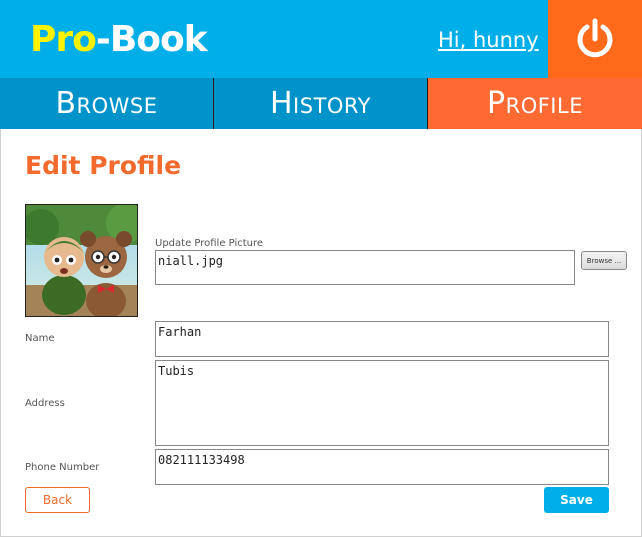  I want to click on greeting-link: Hi, hunny, so click(488, 40).